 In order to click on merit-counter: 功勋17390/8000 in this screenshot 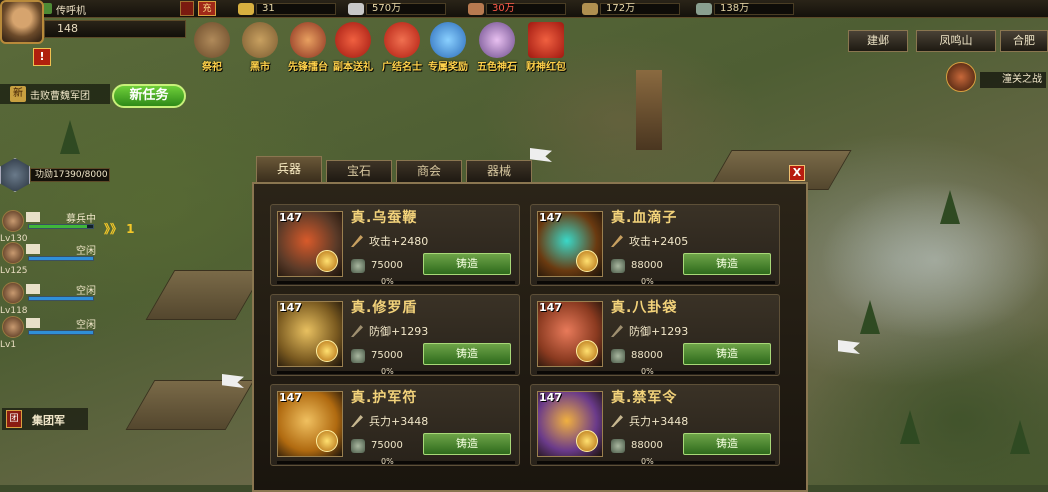, I will do `click(70, 175)`.